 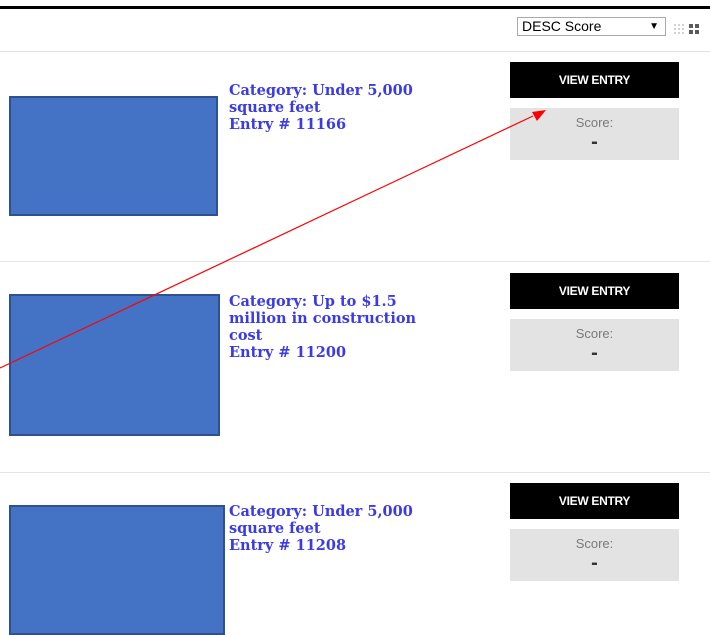 I want to click on entry-category-line: cost, so click(x=246, y=335).